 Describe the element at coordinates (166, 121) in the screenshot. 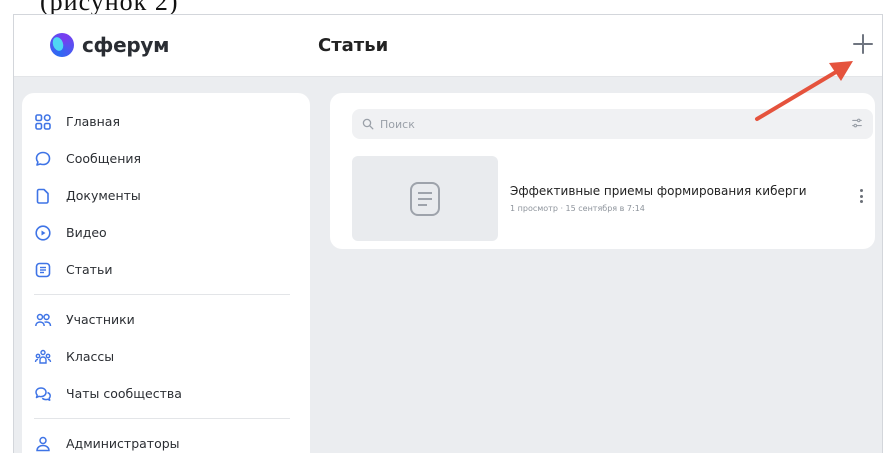

I see `sidebar-item-home: Главная` at that location.